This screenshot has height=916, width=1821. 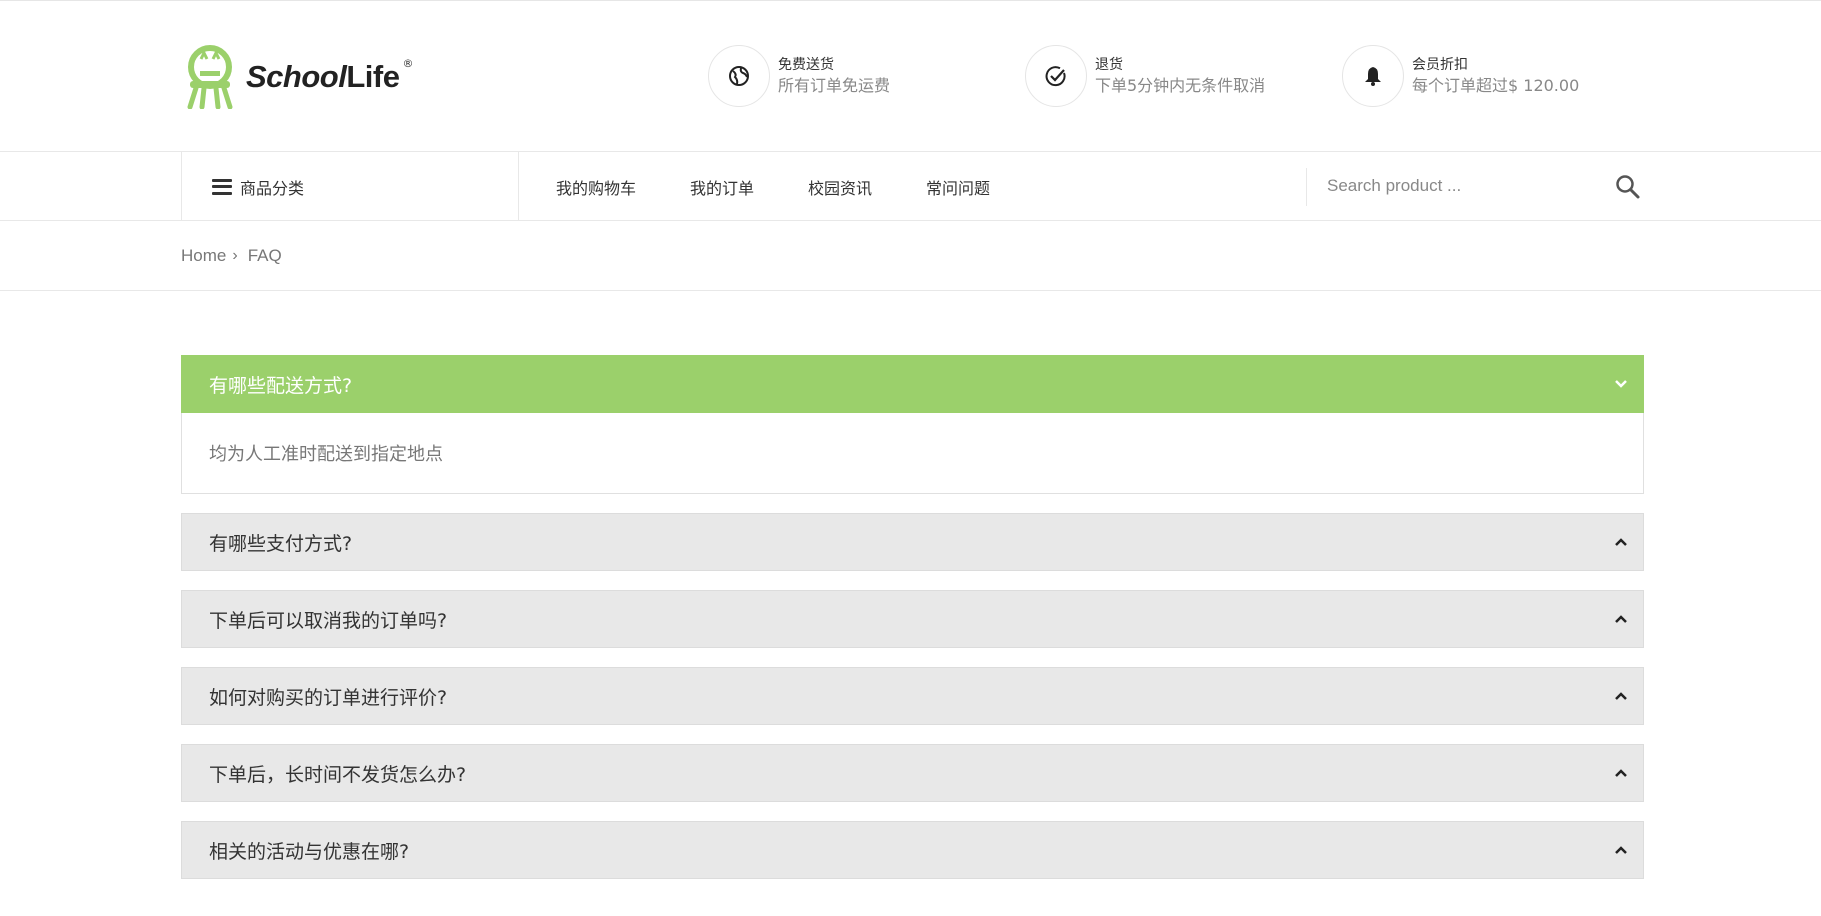 What do you see at coordinates (210, 77) in the screenshot?
I see `chair-logo-icon` at bounding box center [210, 77].